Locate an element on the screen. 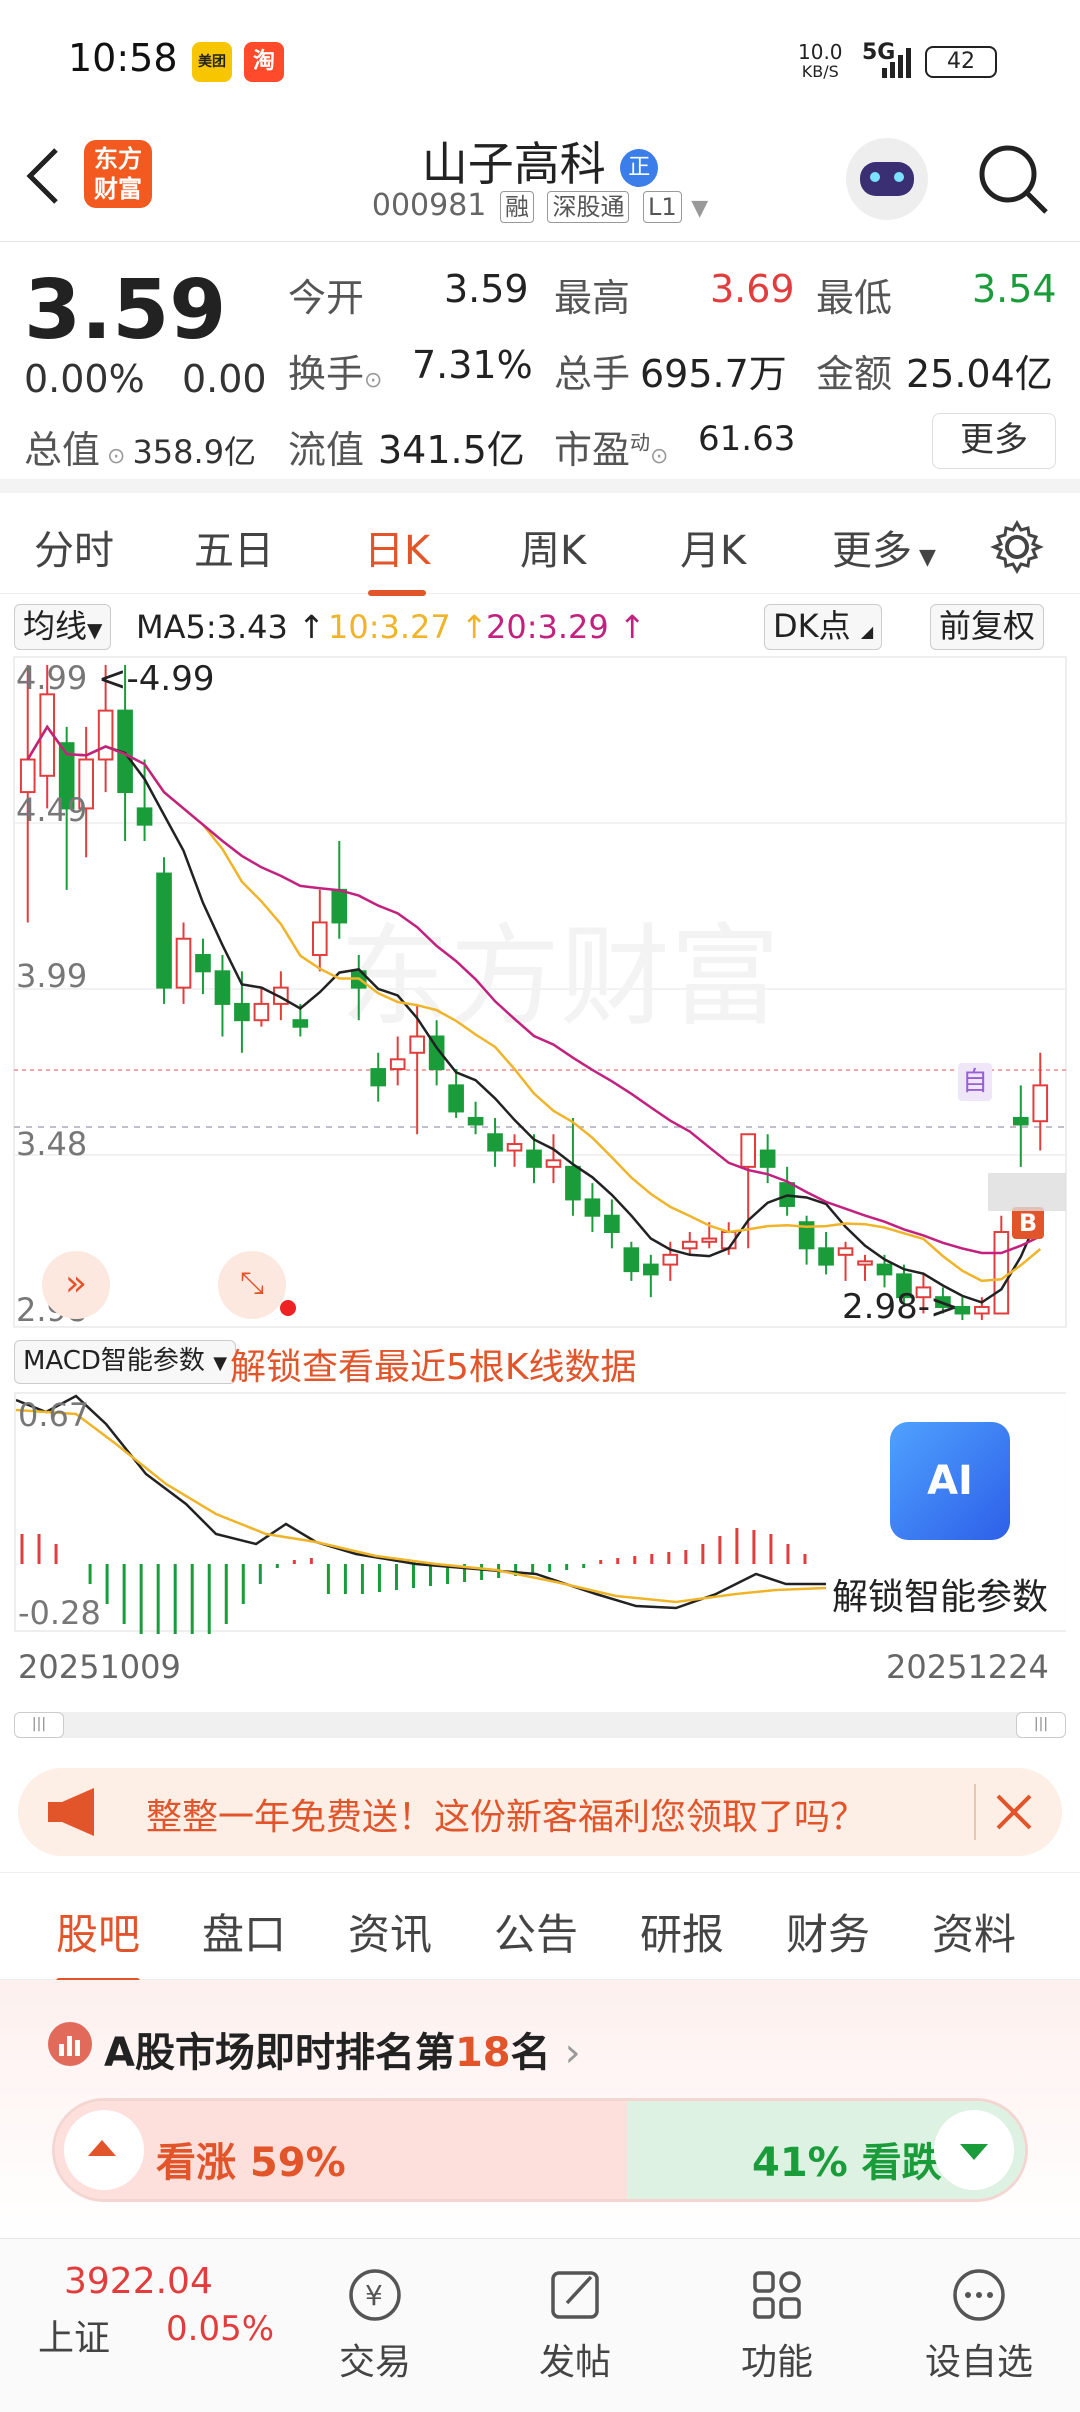 The width and height of the screenshot is (1080, 2412). corner-icon: ◢ is located at coordinates (867, 631).